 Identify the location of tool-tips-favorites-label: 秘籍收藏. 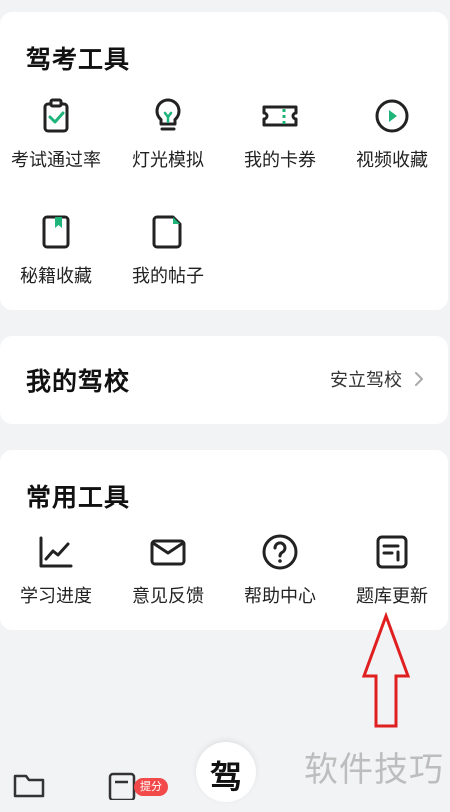
(56, 276).